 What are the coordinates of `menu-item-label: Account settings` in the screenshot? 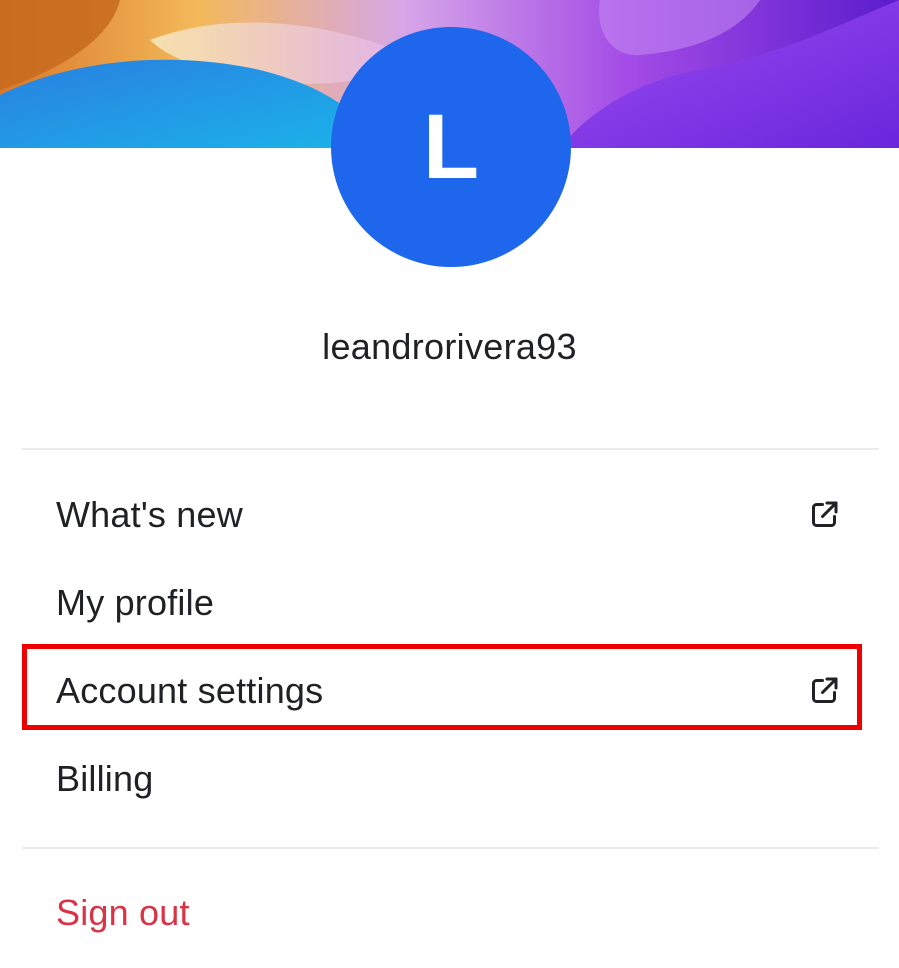 It's located at (190, 690).